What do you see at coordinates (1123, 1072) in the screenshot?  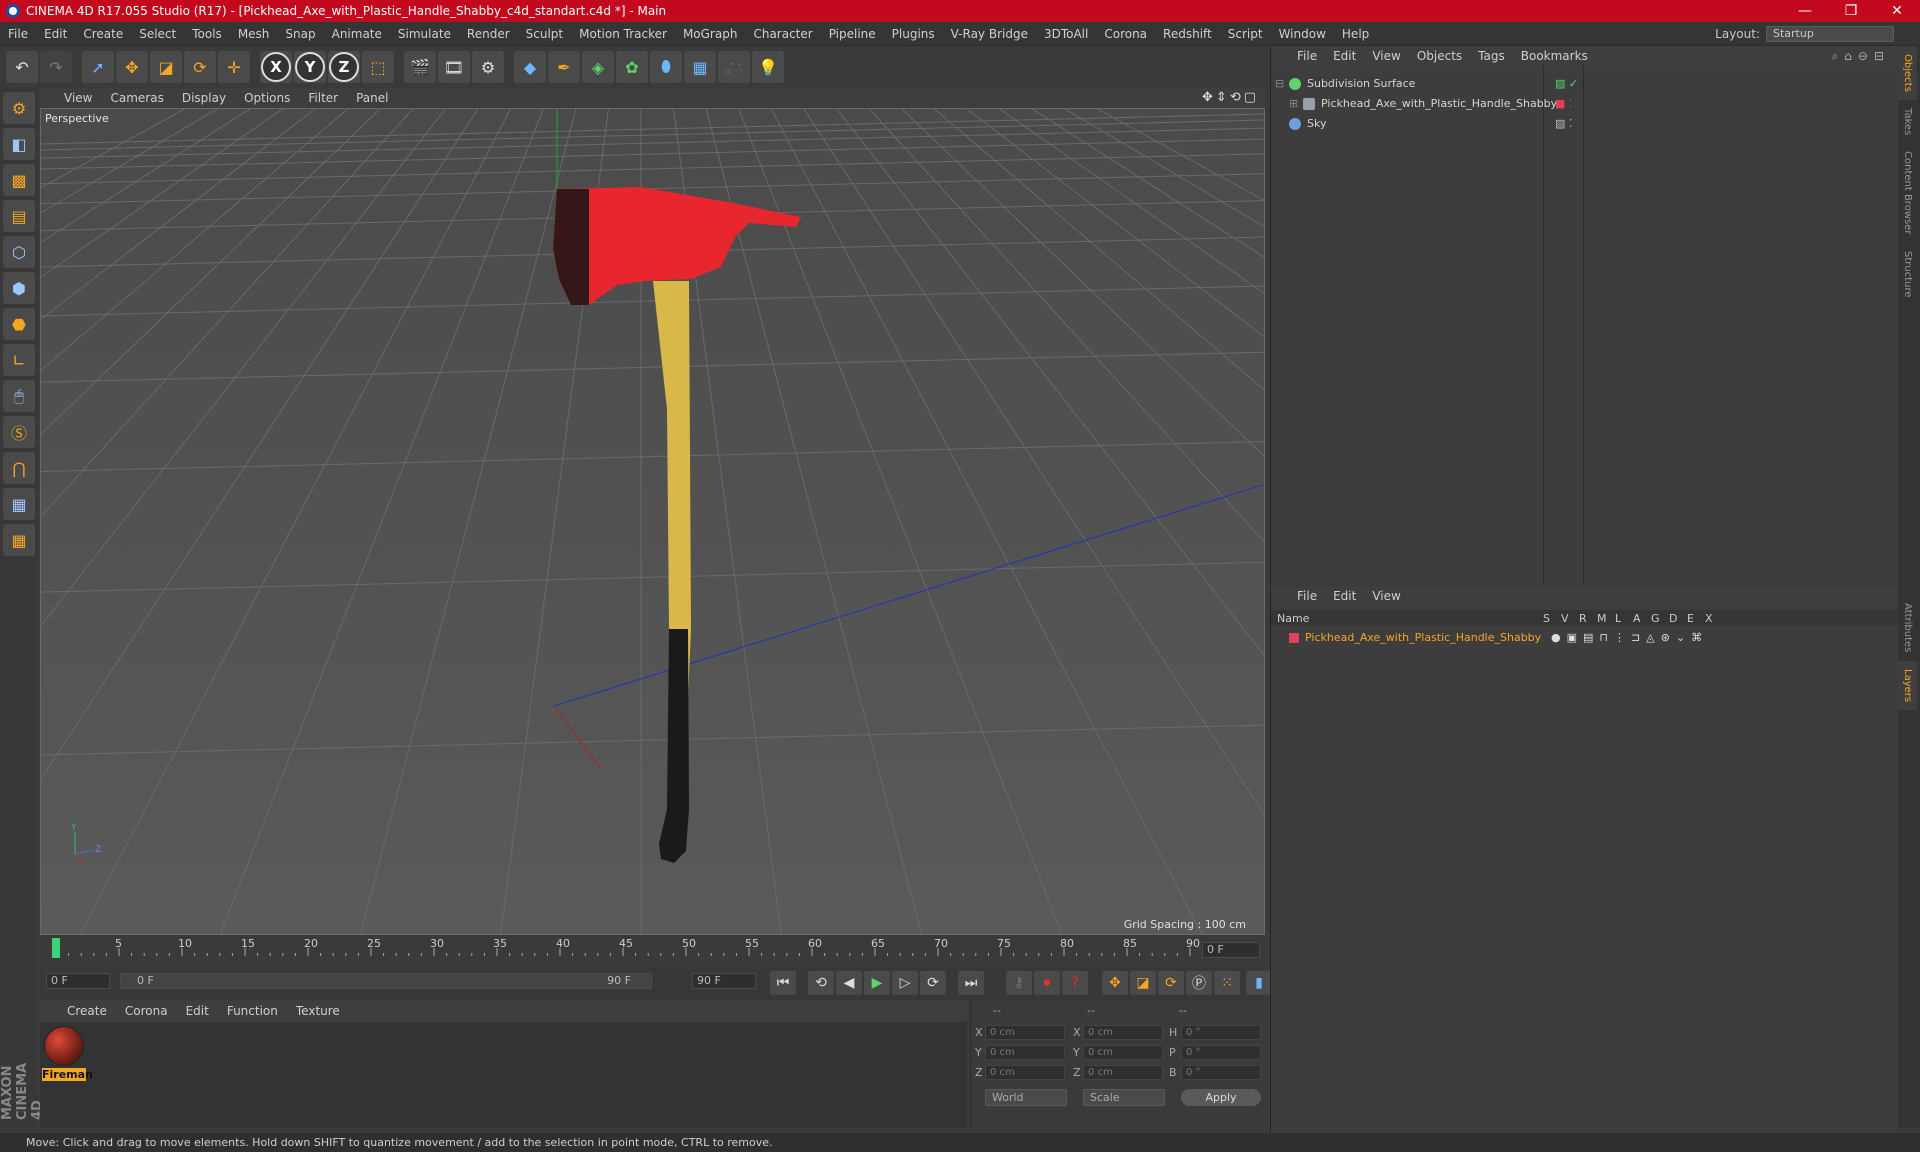 I see `size-z-field: 0 cm` at bounding box center [1123, 1072].